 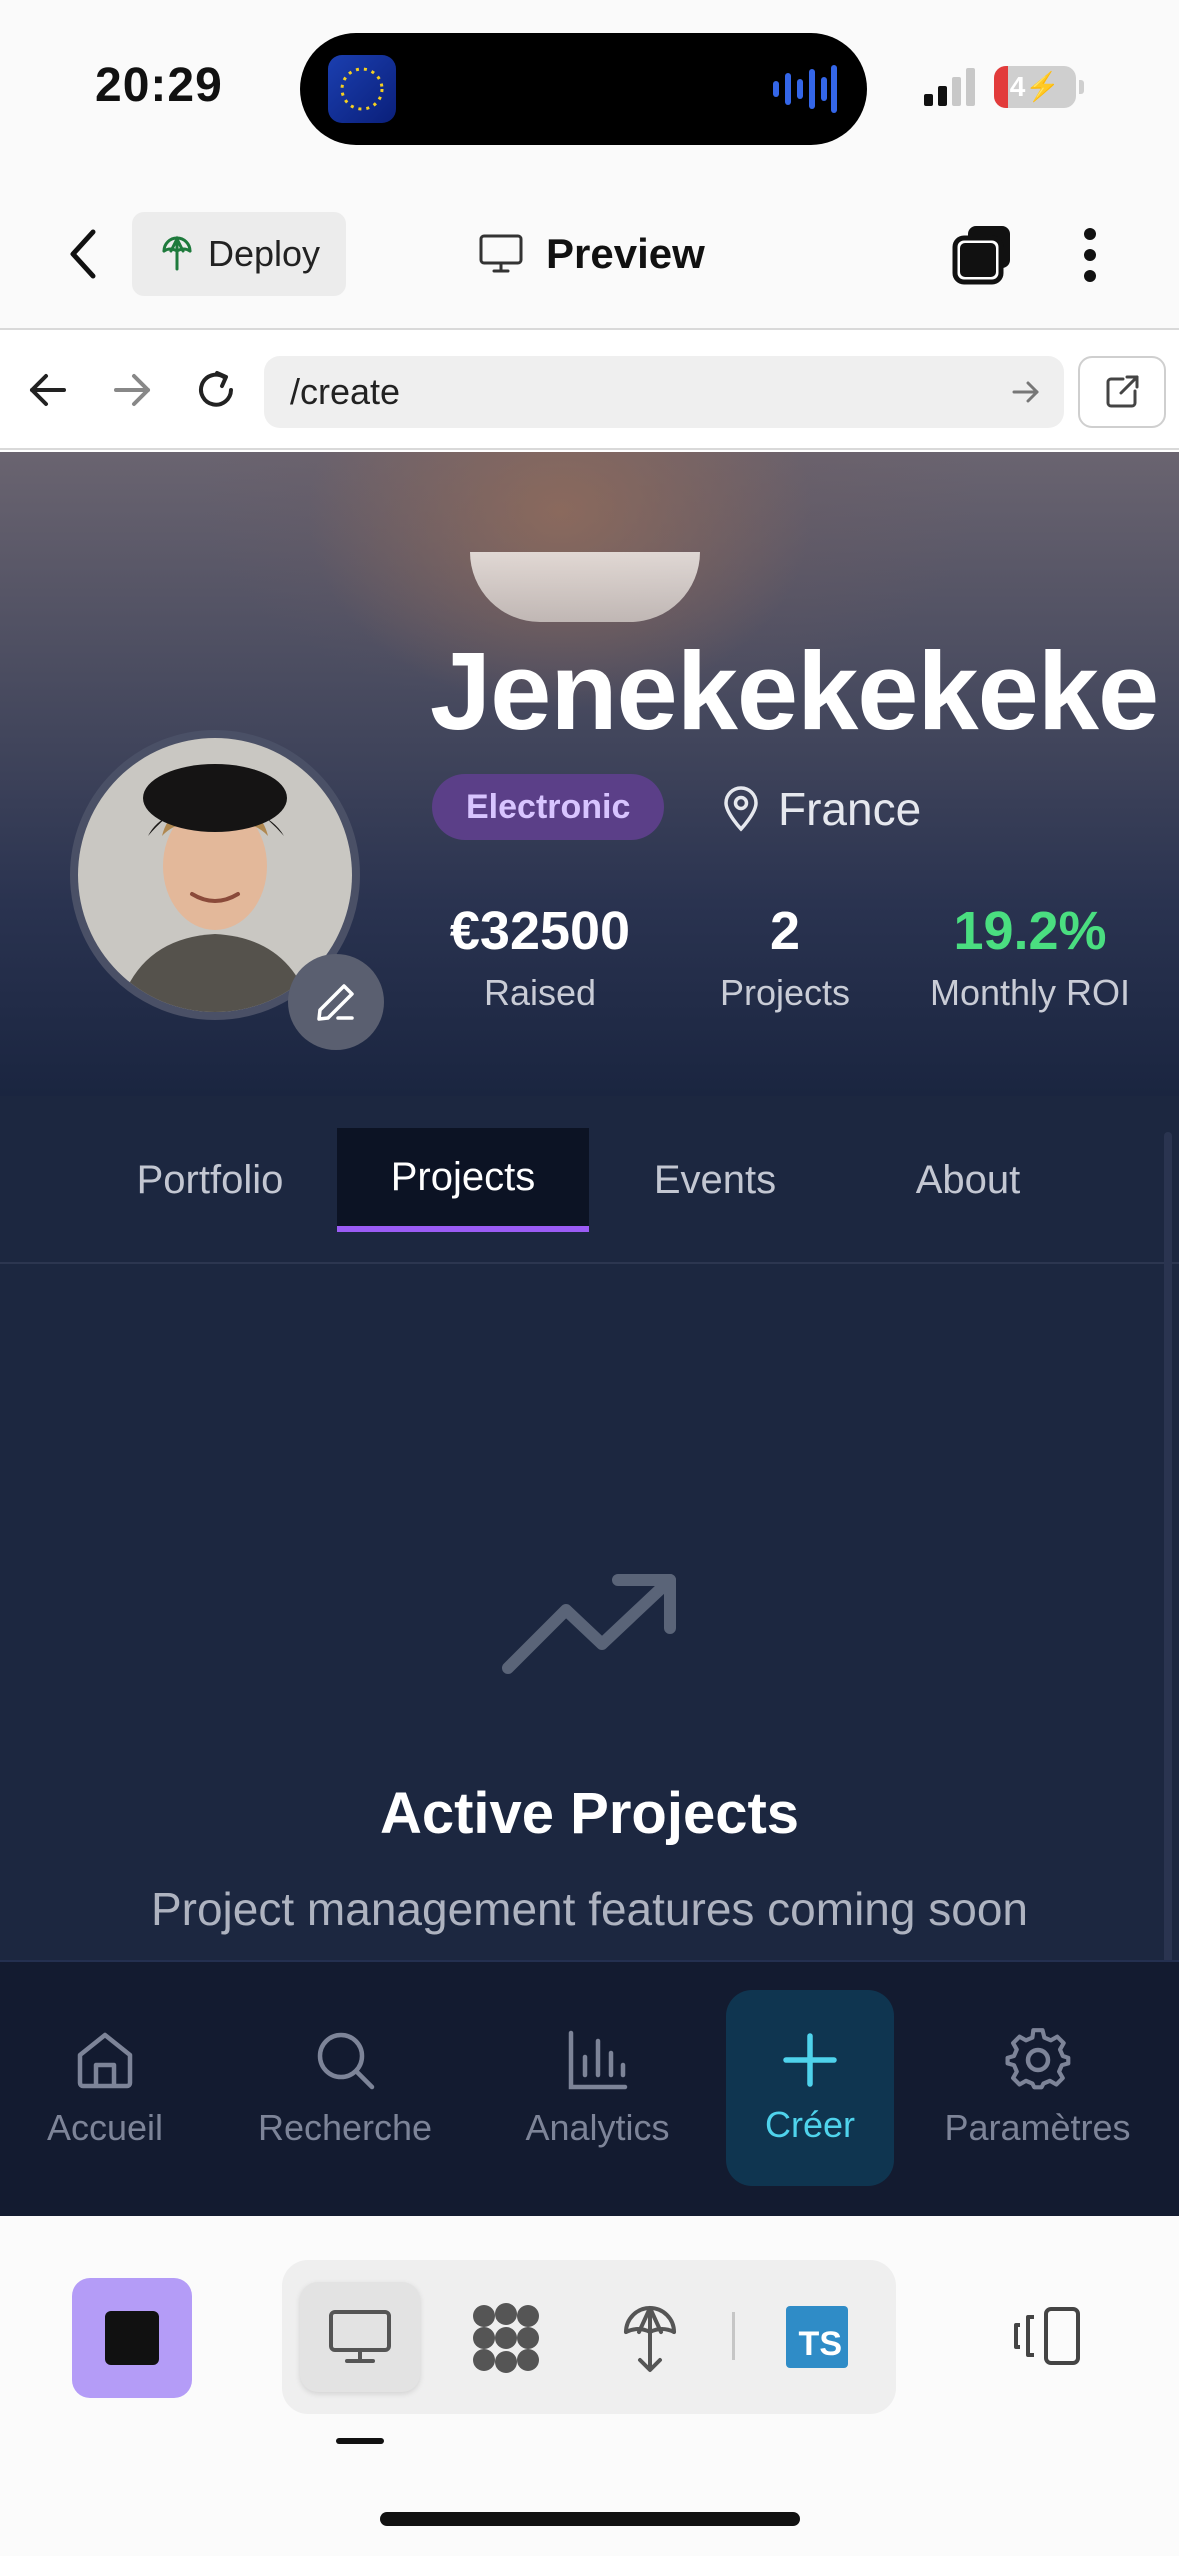 What do you see at coordinates (794, 691) in the screenshot?
I see `profile-name: Jenekekekeke` at bounding box center [794, 691].